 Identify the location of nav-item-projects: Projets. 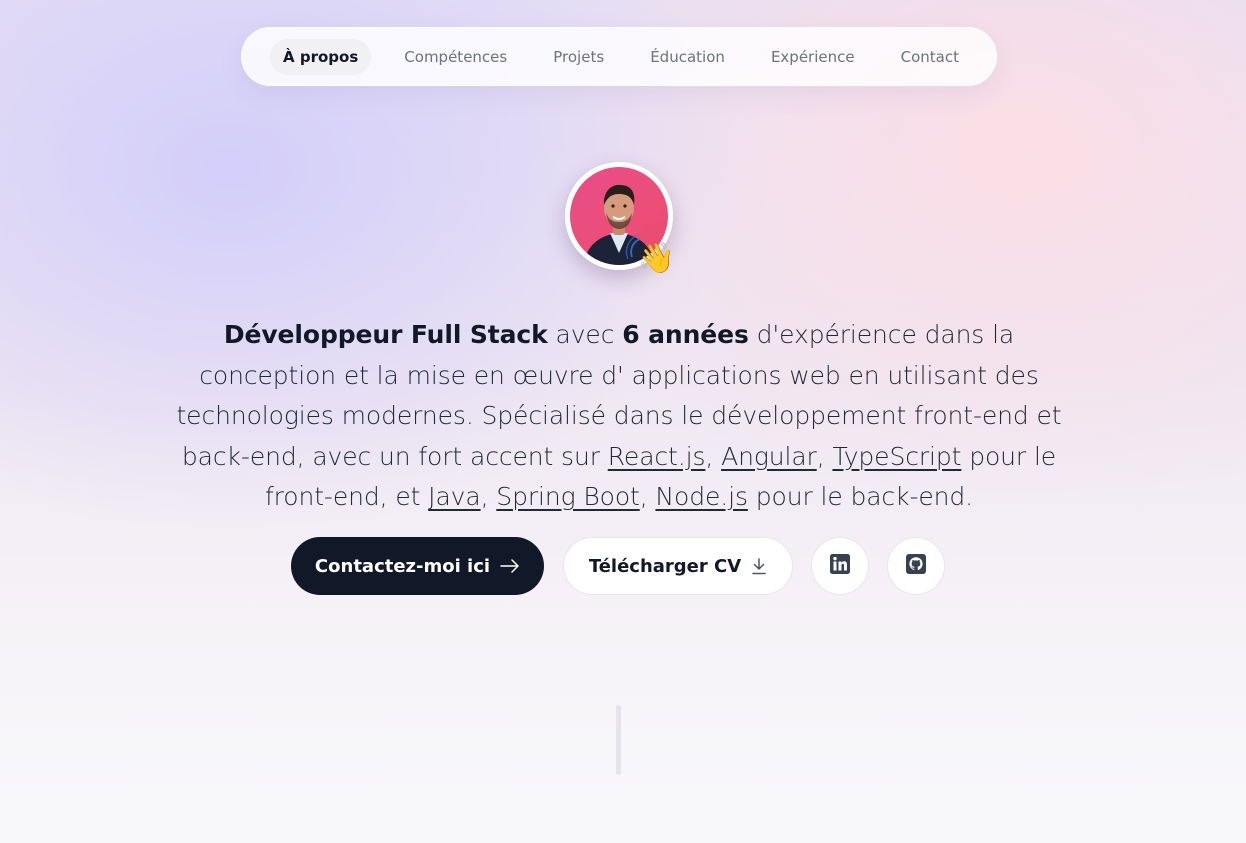
(578, 57).